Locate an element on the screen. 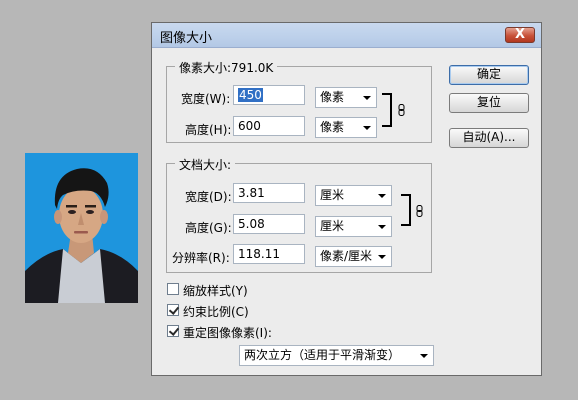  pixel-width-input: 450 is located at coordinates (269, 95).